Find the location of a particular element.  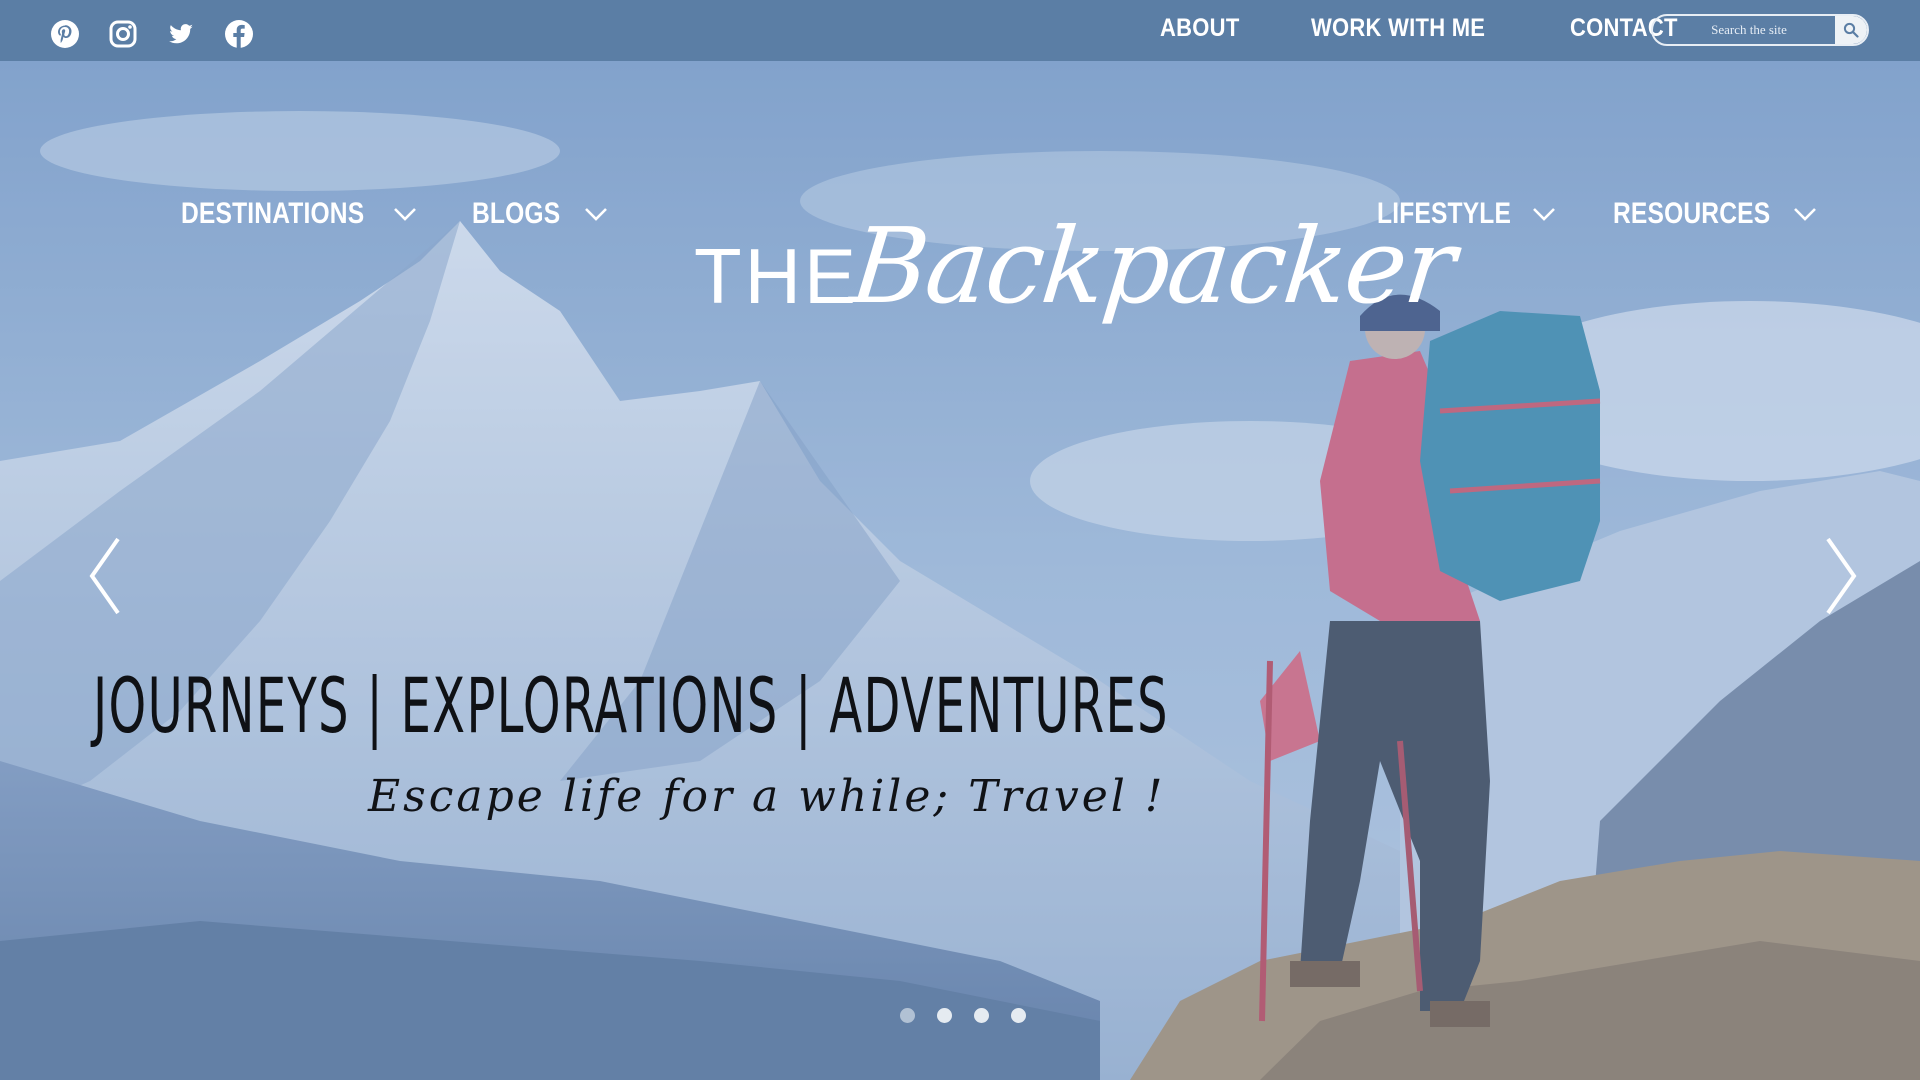

twitter-icon is located at coordinates (181, 34).